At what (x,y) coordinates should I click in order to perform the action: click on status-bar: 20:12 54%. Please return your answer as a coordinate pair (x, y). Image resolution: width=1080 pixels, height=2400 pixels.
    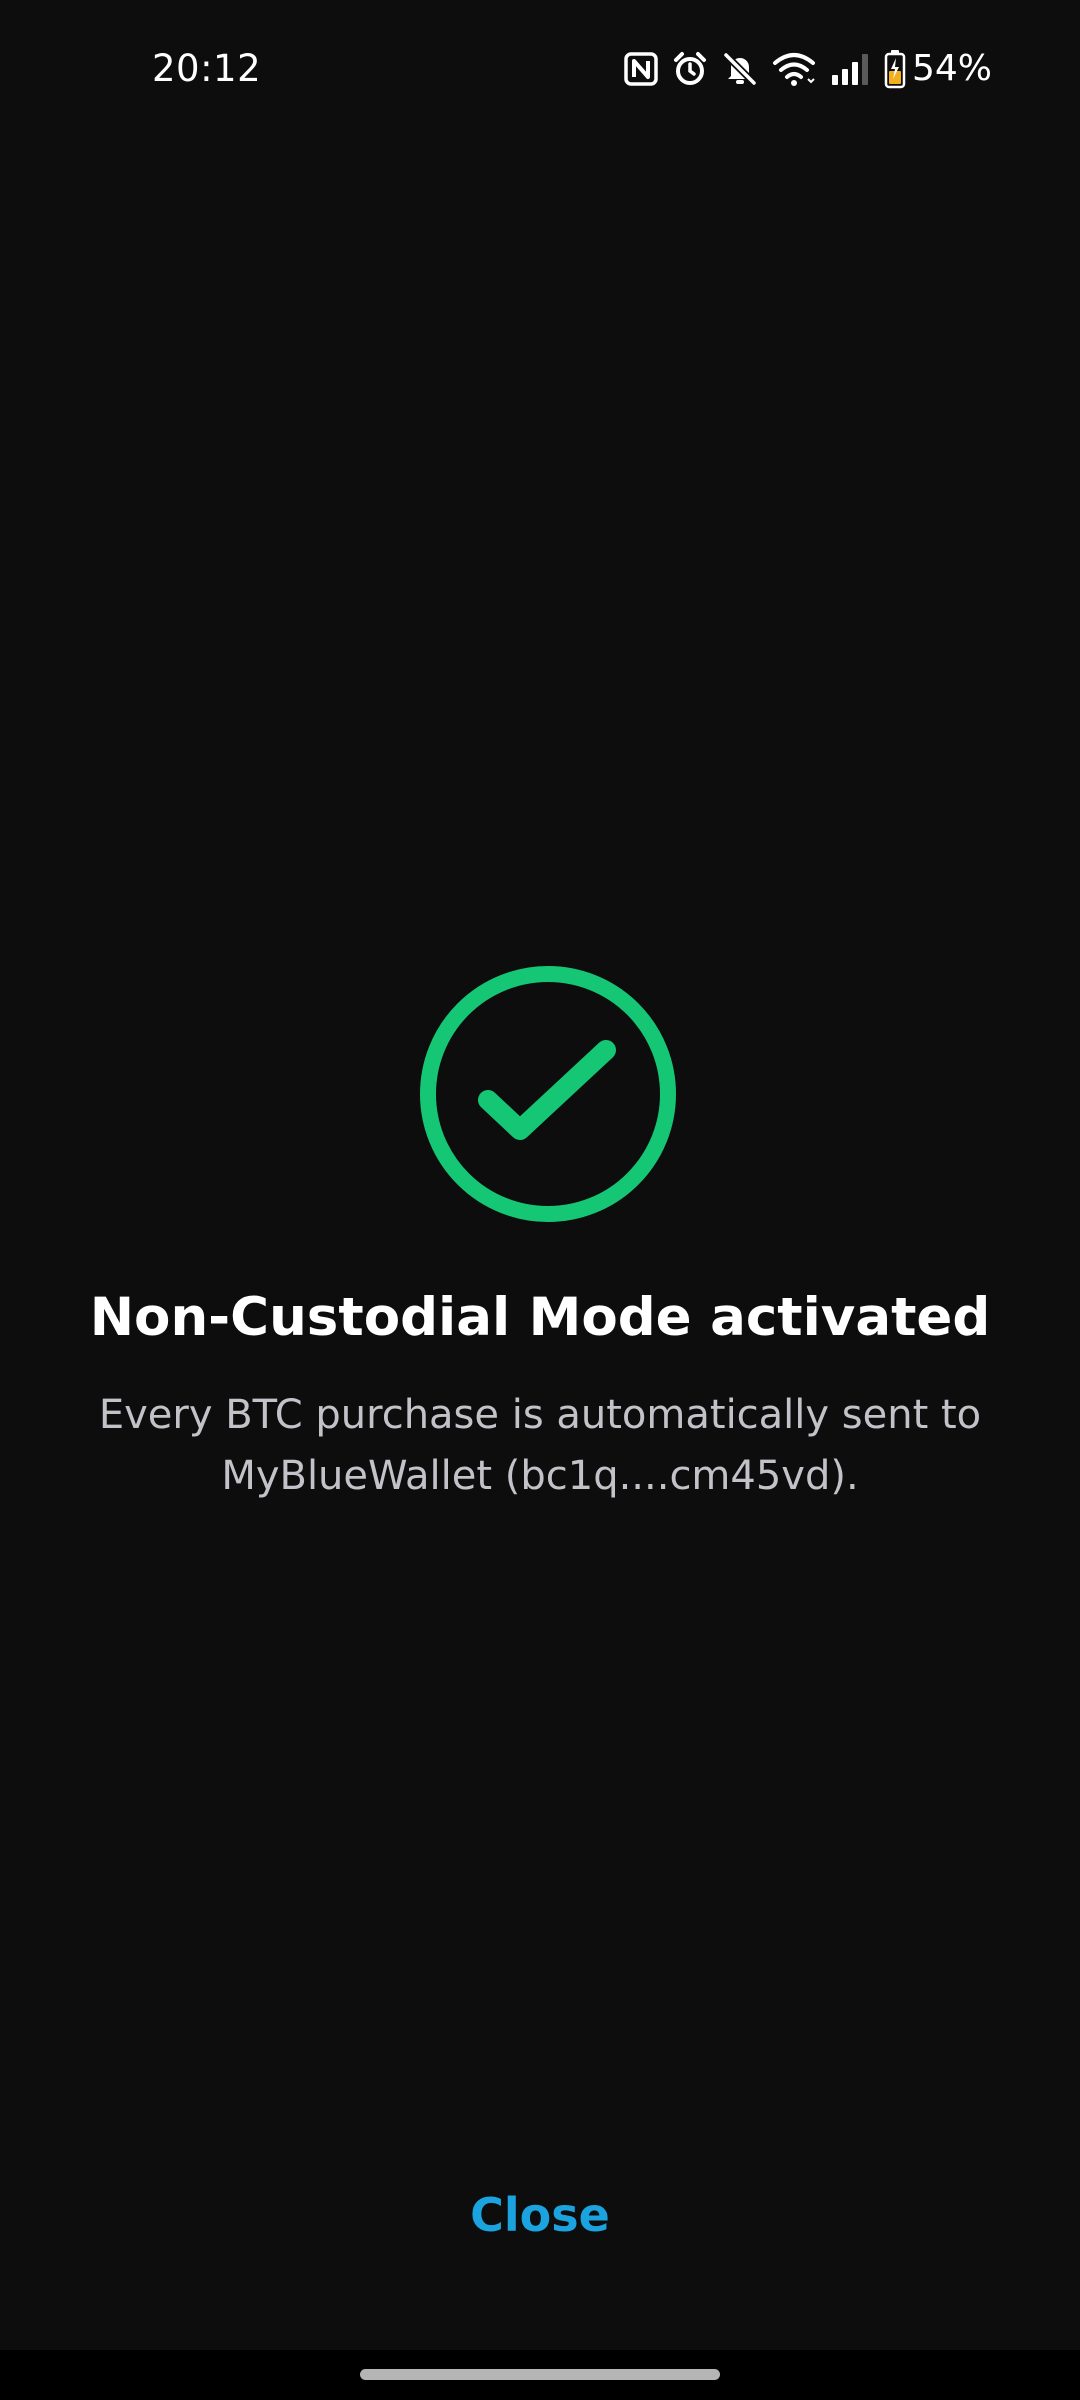
    Looking at the image, I should click on (540, 70).